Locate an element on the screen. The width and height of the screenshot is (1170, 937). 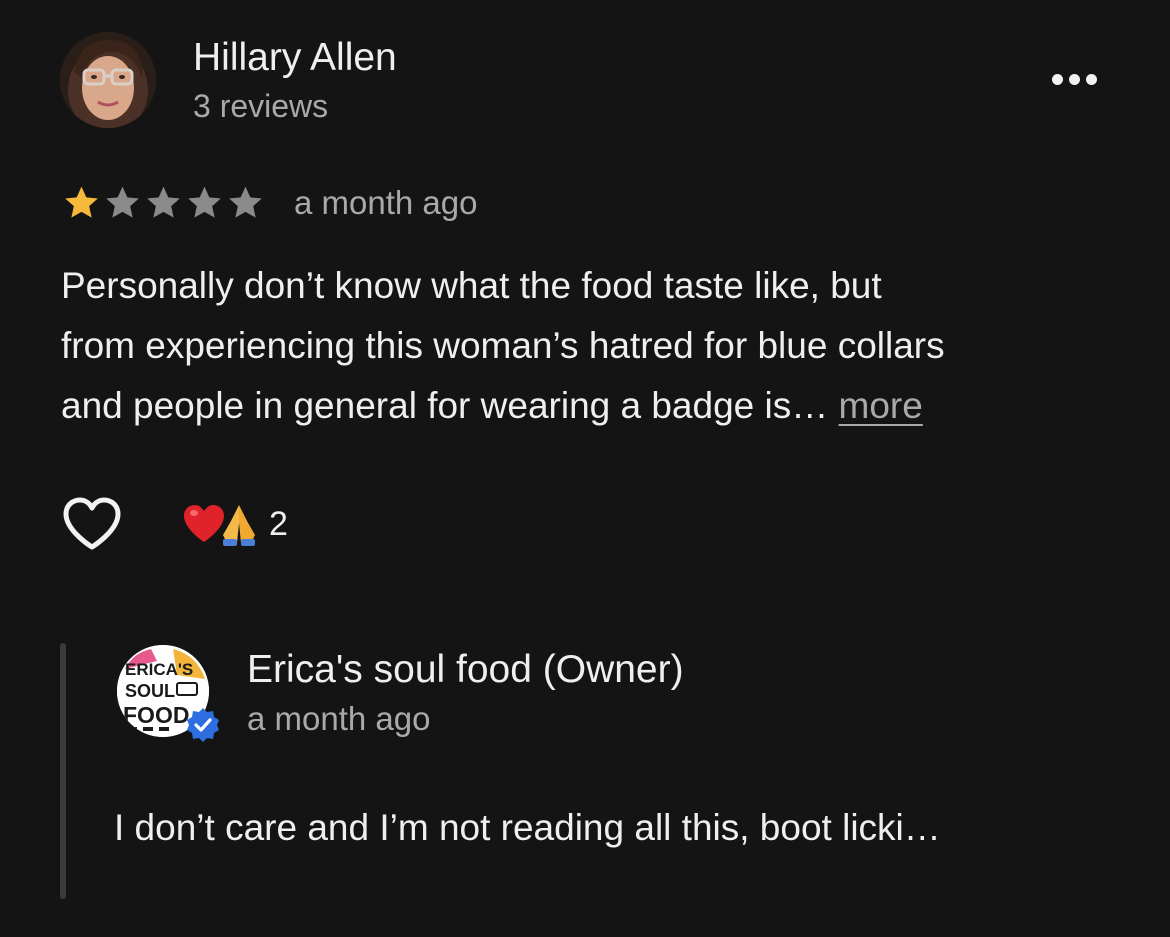
star-rating is located at coordinates (163, 203).